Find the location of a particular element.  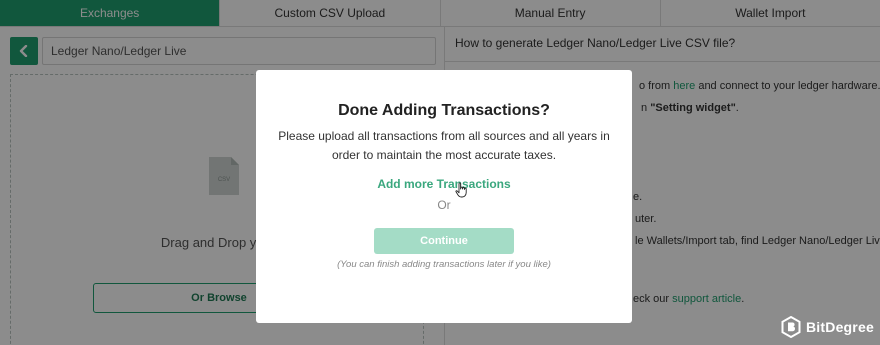

hand-cursor-icon is located at coordinates (461, 190).